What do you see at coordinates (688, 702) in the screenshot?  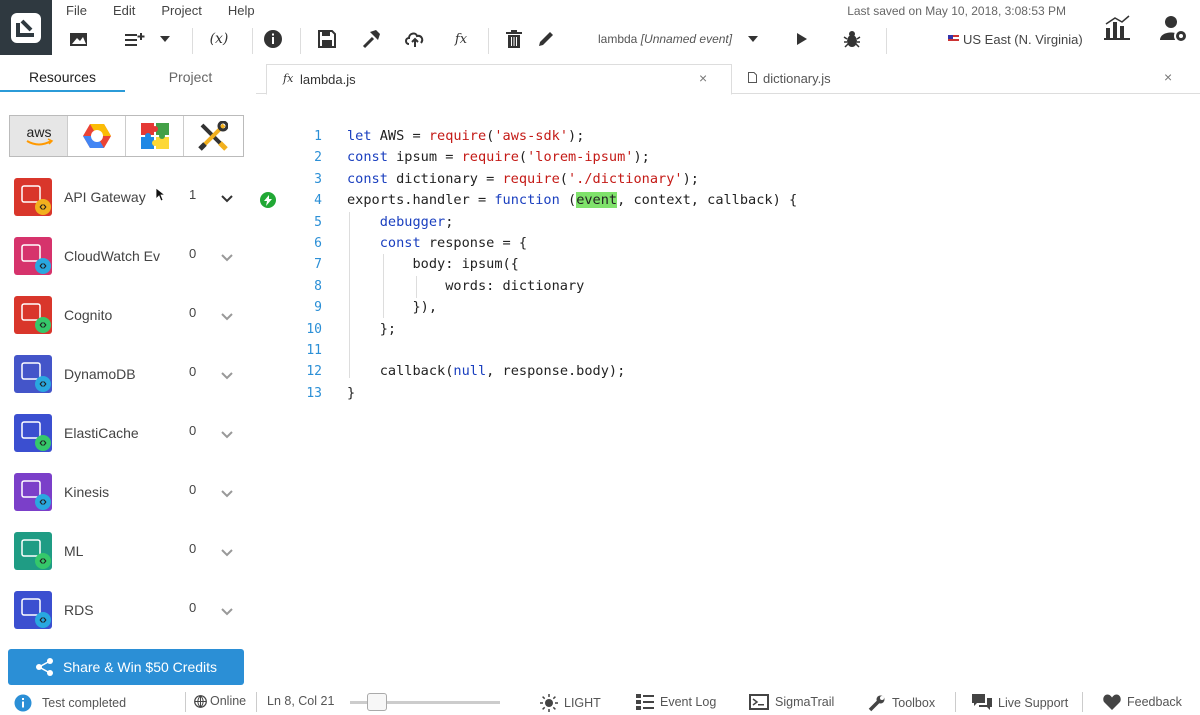 I see `event-log-label: Event Log` at bounding box center [688, 702].